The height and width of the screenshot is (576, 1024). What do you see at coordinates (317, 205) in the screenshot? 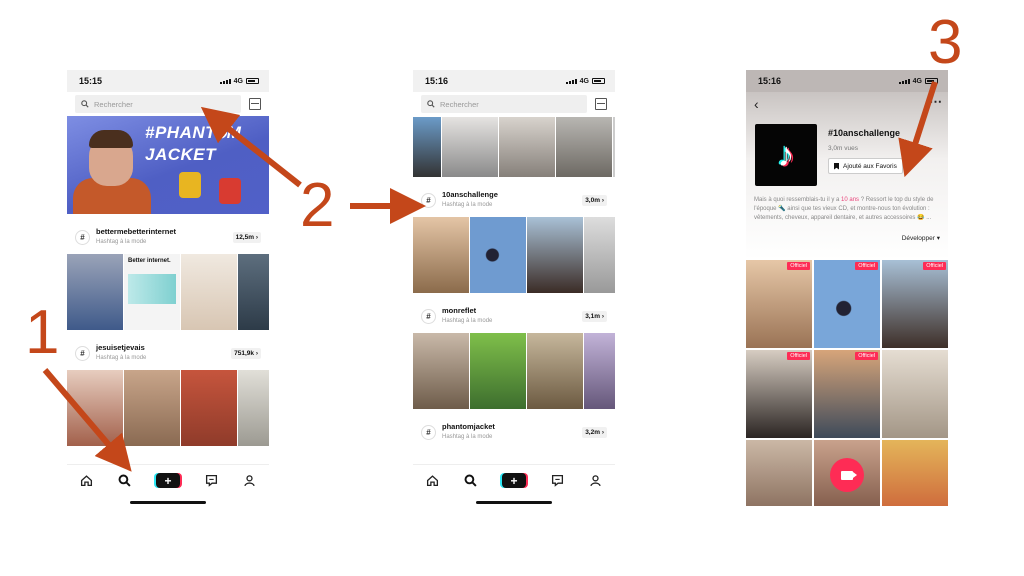
I see `annotation-number-2: 2` at bounding box center [317, 205].